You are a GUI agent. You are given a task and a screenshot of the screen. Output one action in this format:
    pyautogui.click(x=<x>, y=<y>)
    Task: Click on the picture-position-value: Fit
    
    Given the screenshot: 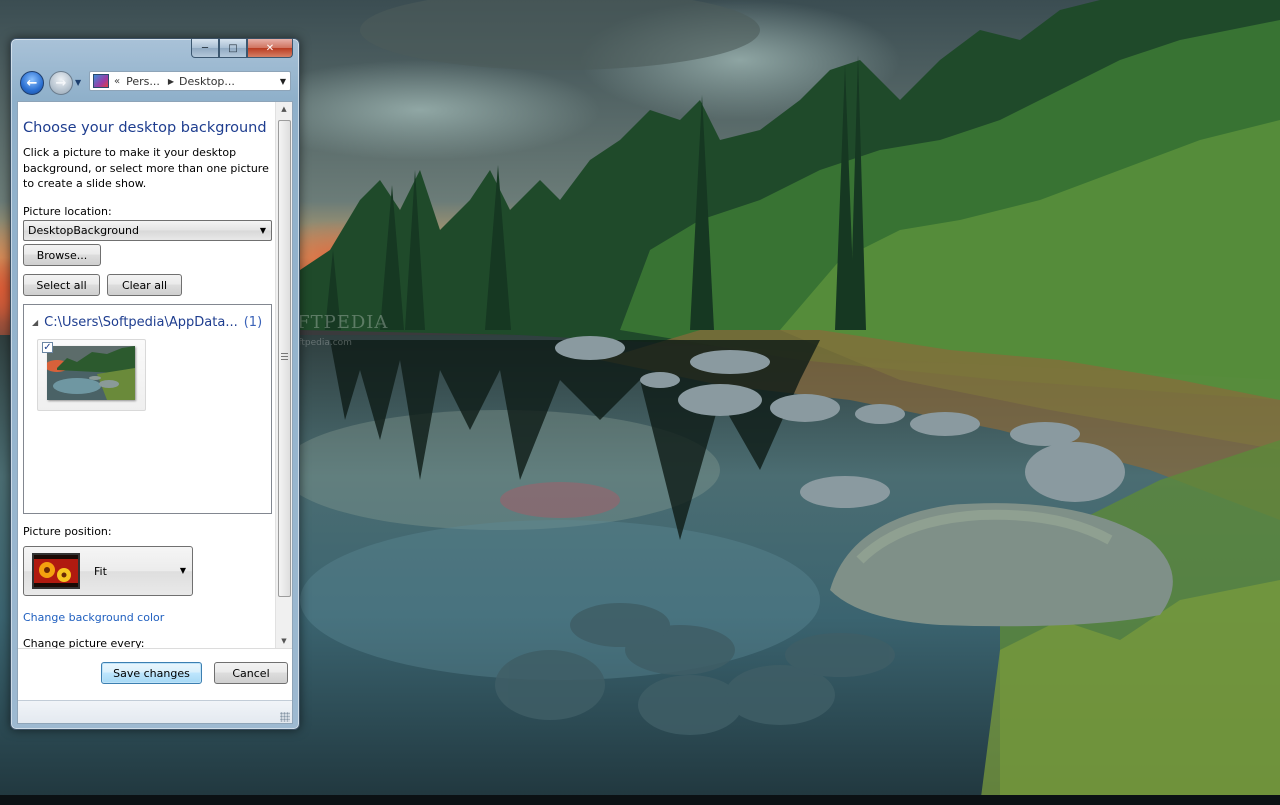 What is the action you would take?
    pyautogui.click(x=100, y=571)
    